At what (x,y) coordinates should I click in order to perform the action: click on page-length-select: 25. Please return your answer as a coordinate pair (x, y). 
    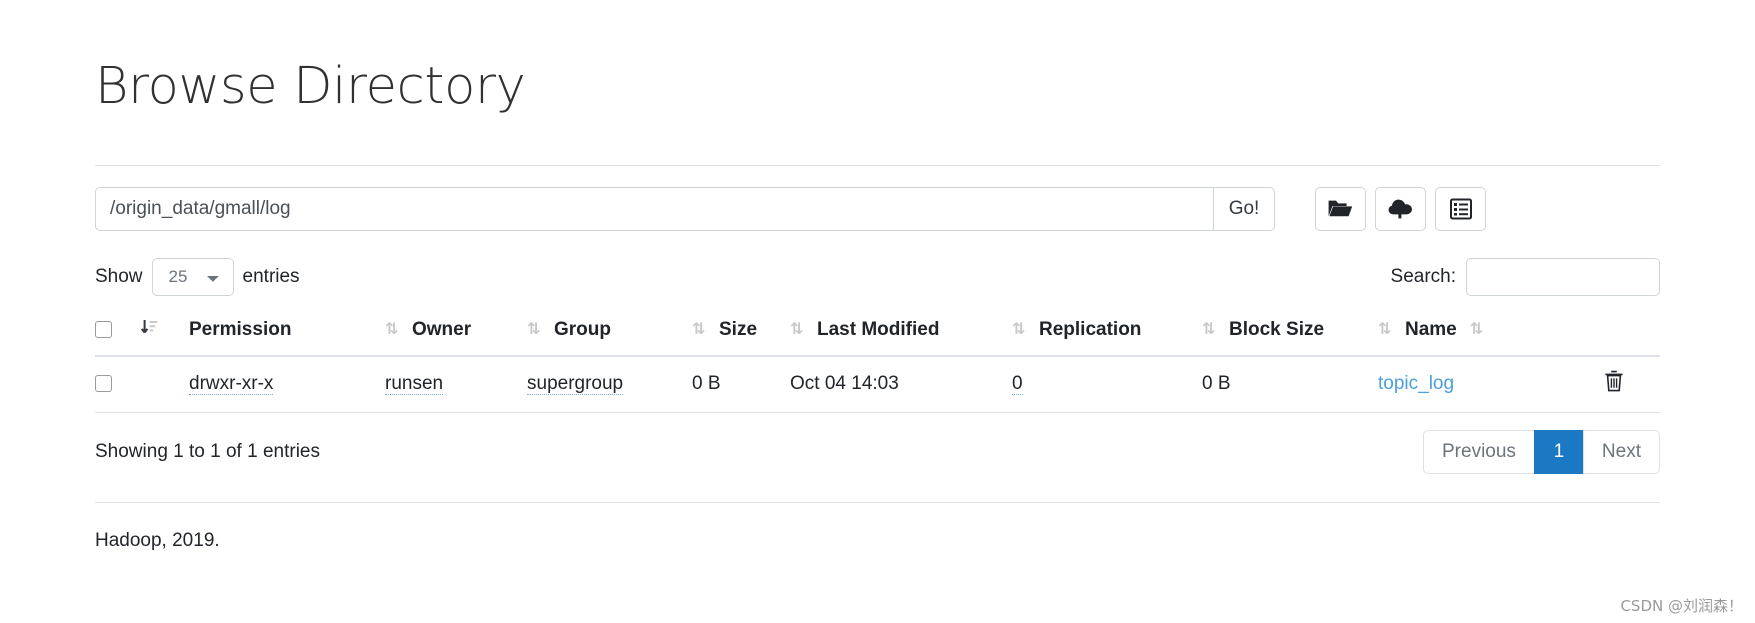
    Looking at the image, I should click on (192, 276).